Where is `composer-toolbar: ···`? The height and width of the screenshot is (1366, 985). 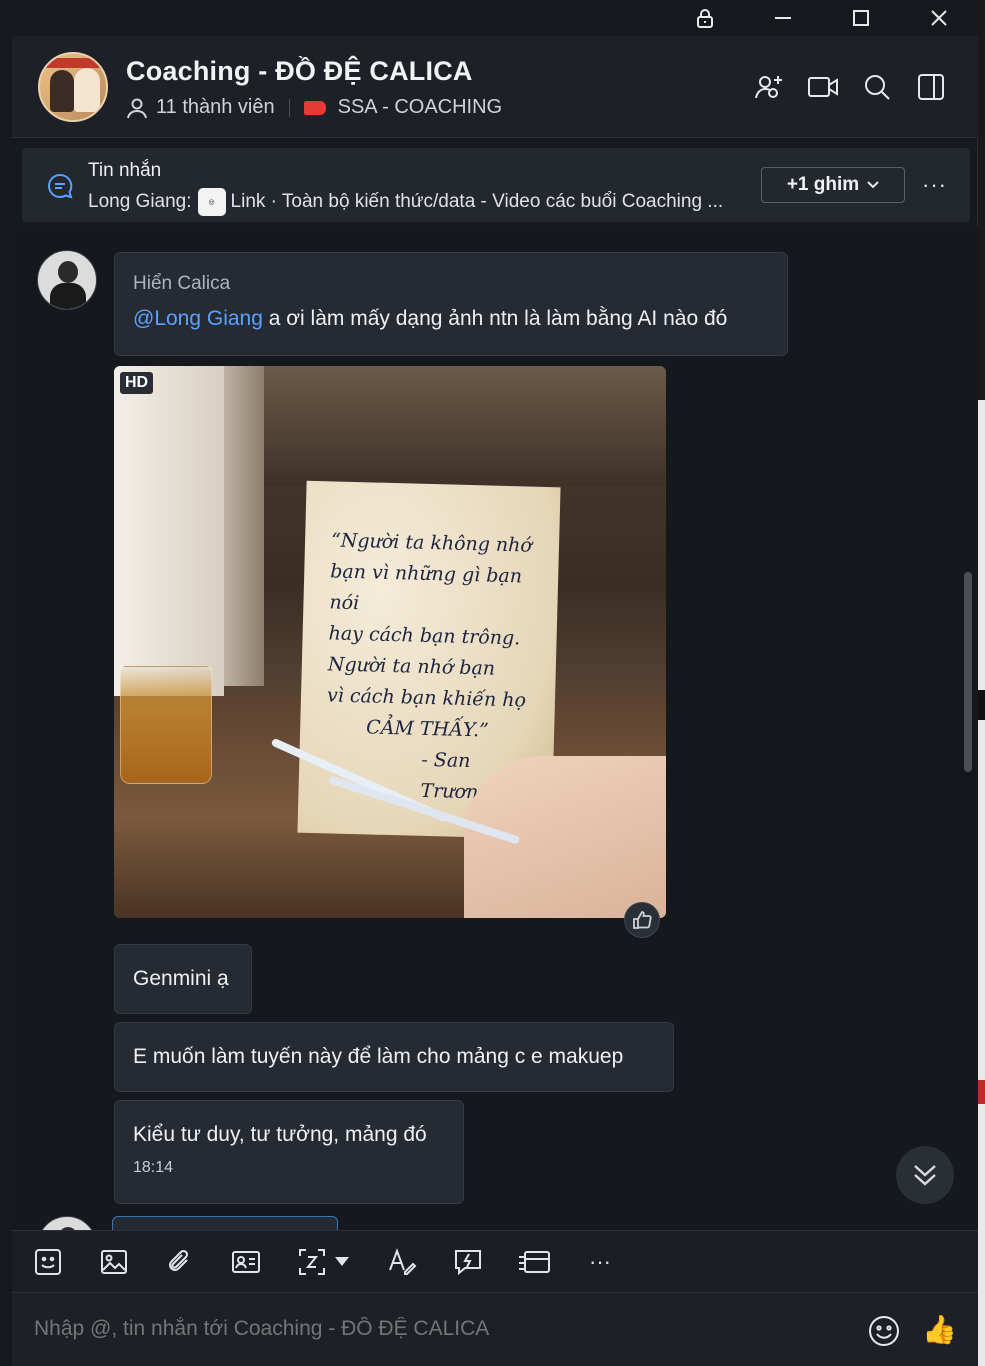
composer-toolbar: ··· is located at coordinates (495, 1261).